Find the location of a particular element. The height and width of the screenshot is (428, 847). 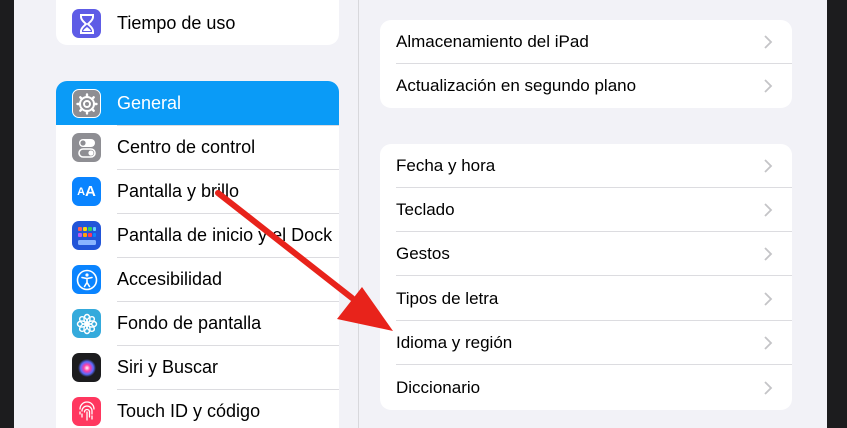

sidebar-item-label: Centro de control is located at coordinates (186, 147).